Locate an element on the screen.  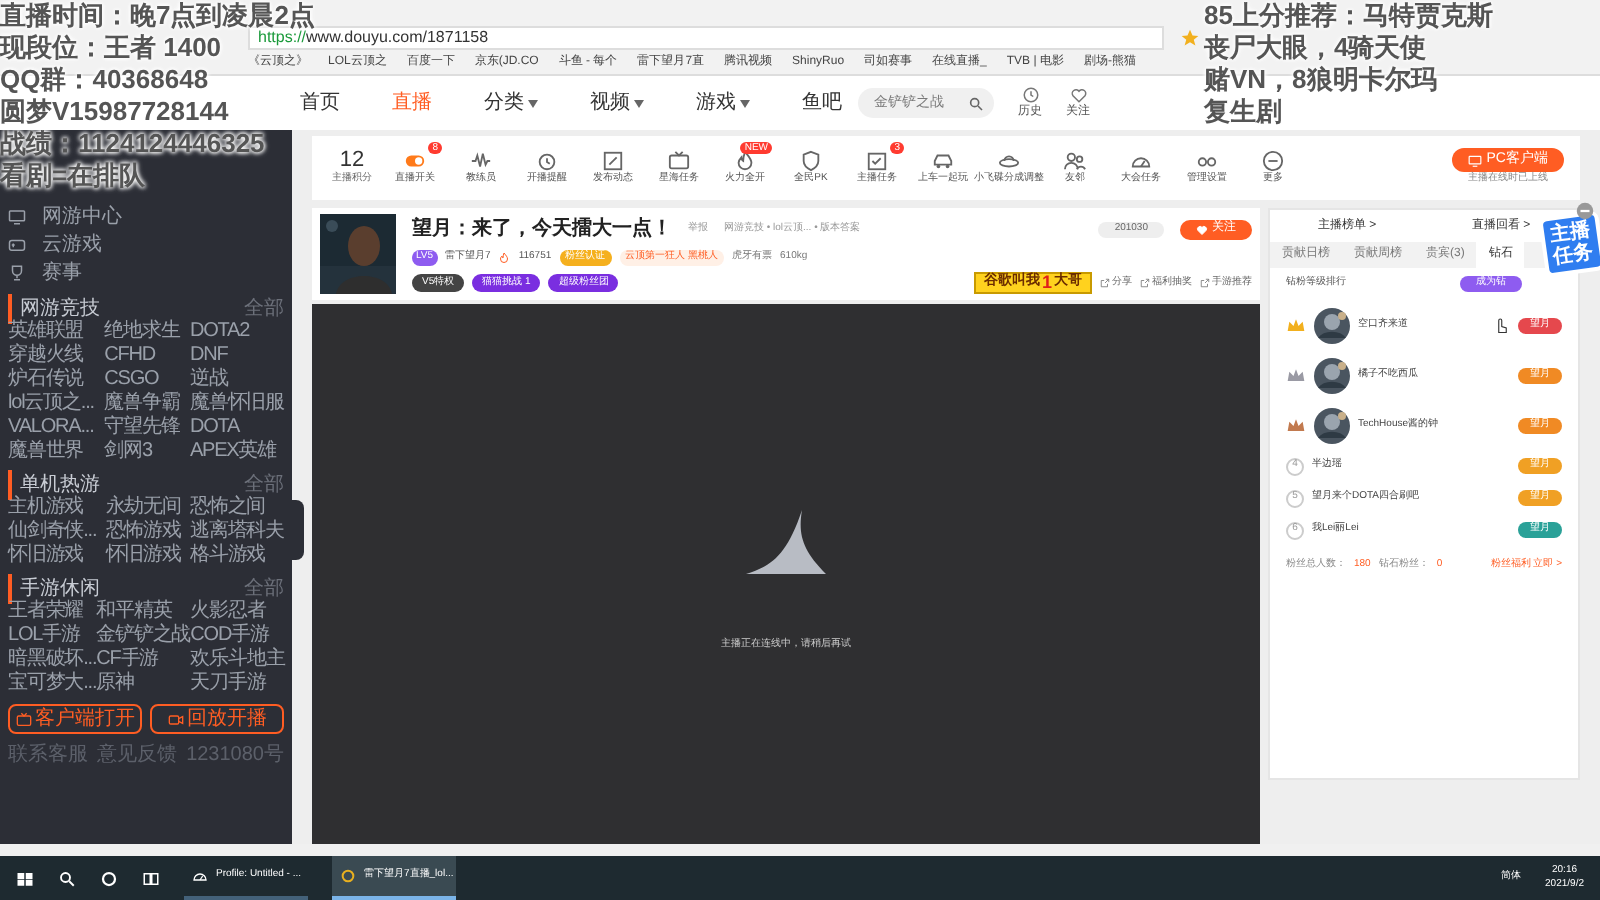
game-link: 金铲铲之战 is located at coordinates (143, 635).